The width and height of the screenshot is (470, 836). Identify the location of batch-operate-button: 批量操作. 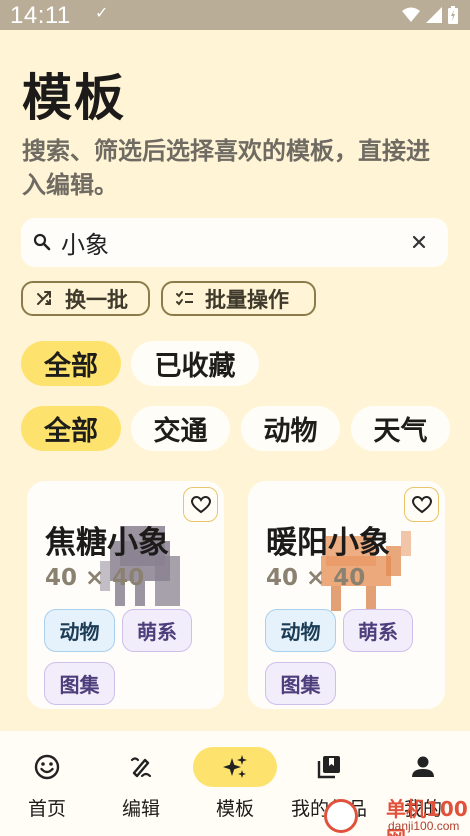
(238, 298).